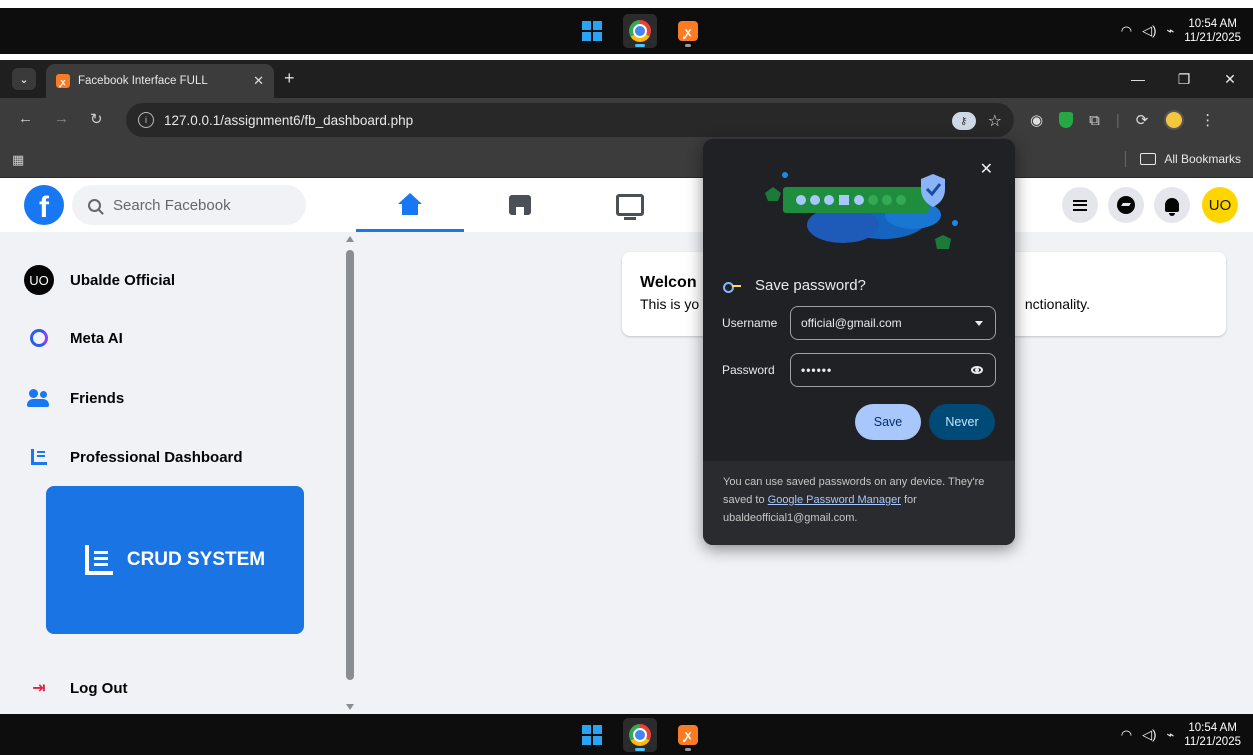 This screenshot has height=755, width=1253. What do you see at coordinates (986, 169) in the screenshot?
I see `close-icon: ✕` at bounding box center [986, 169].